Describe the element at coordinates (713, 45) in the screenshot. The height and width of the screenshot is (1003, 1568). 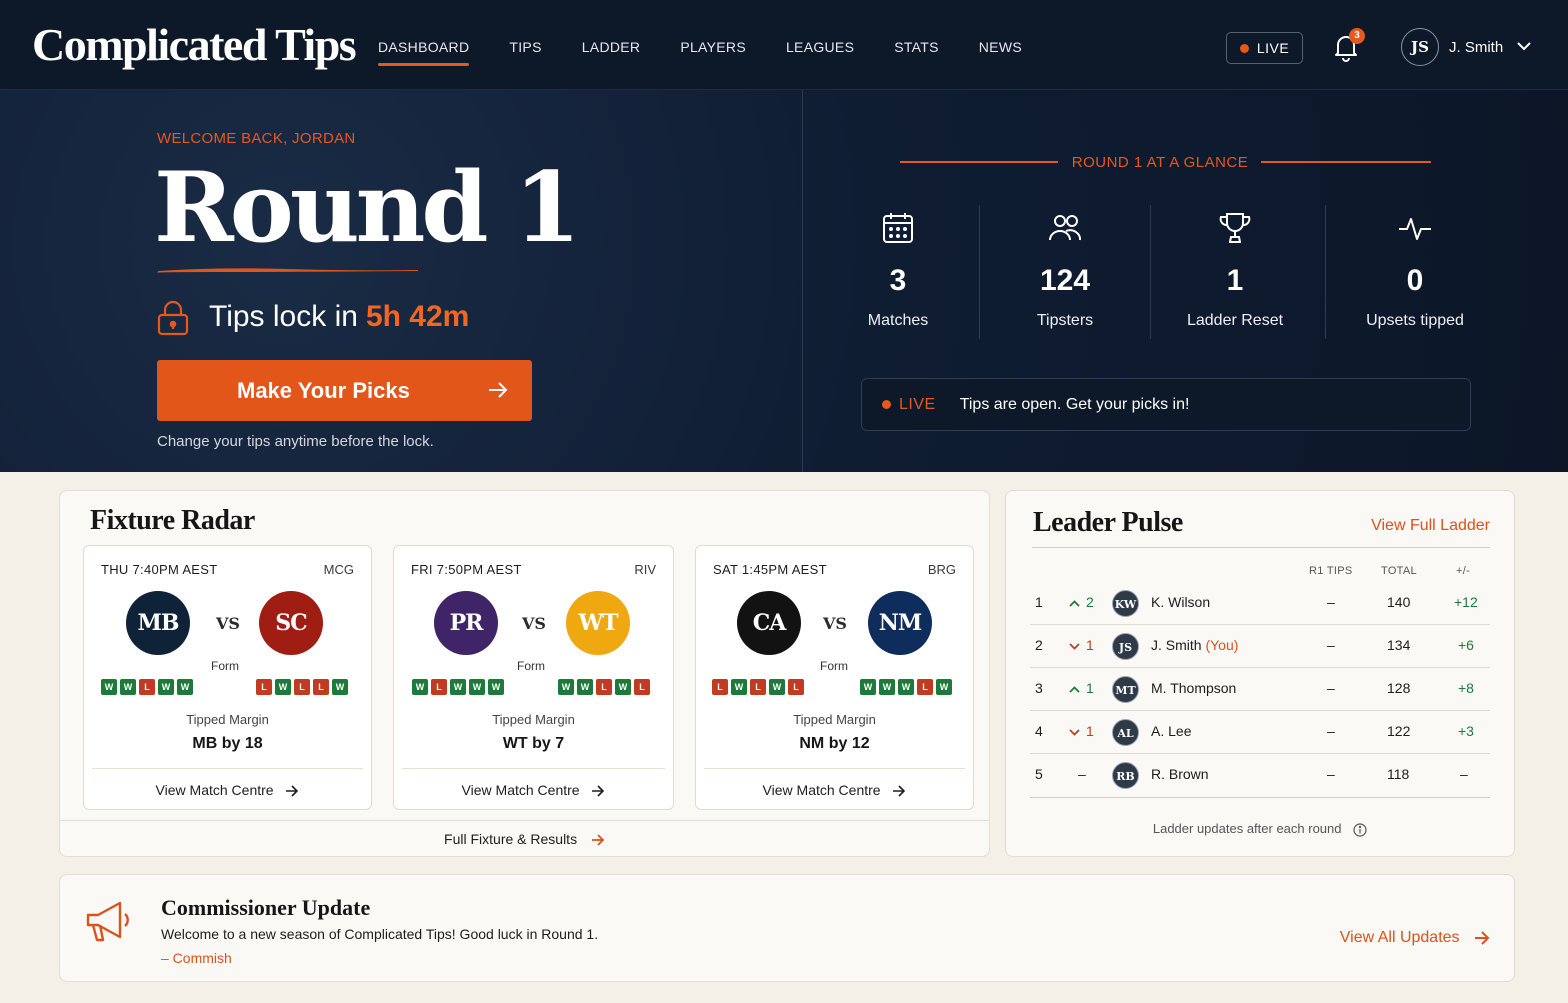
I see `nav-players: PLAYERS` at that location.